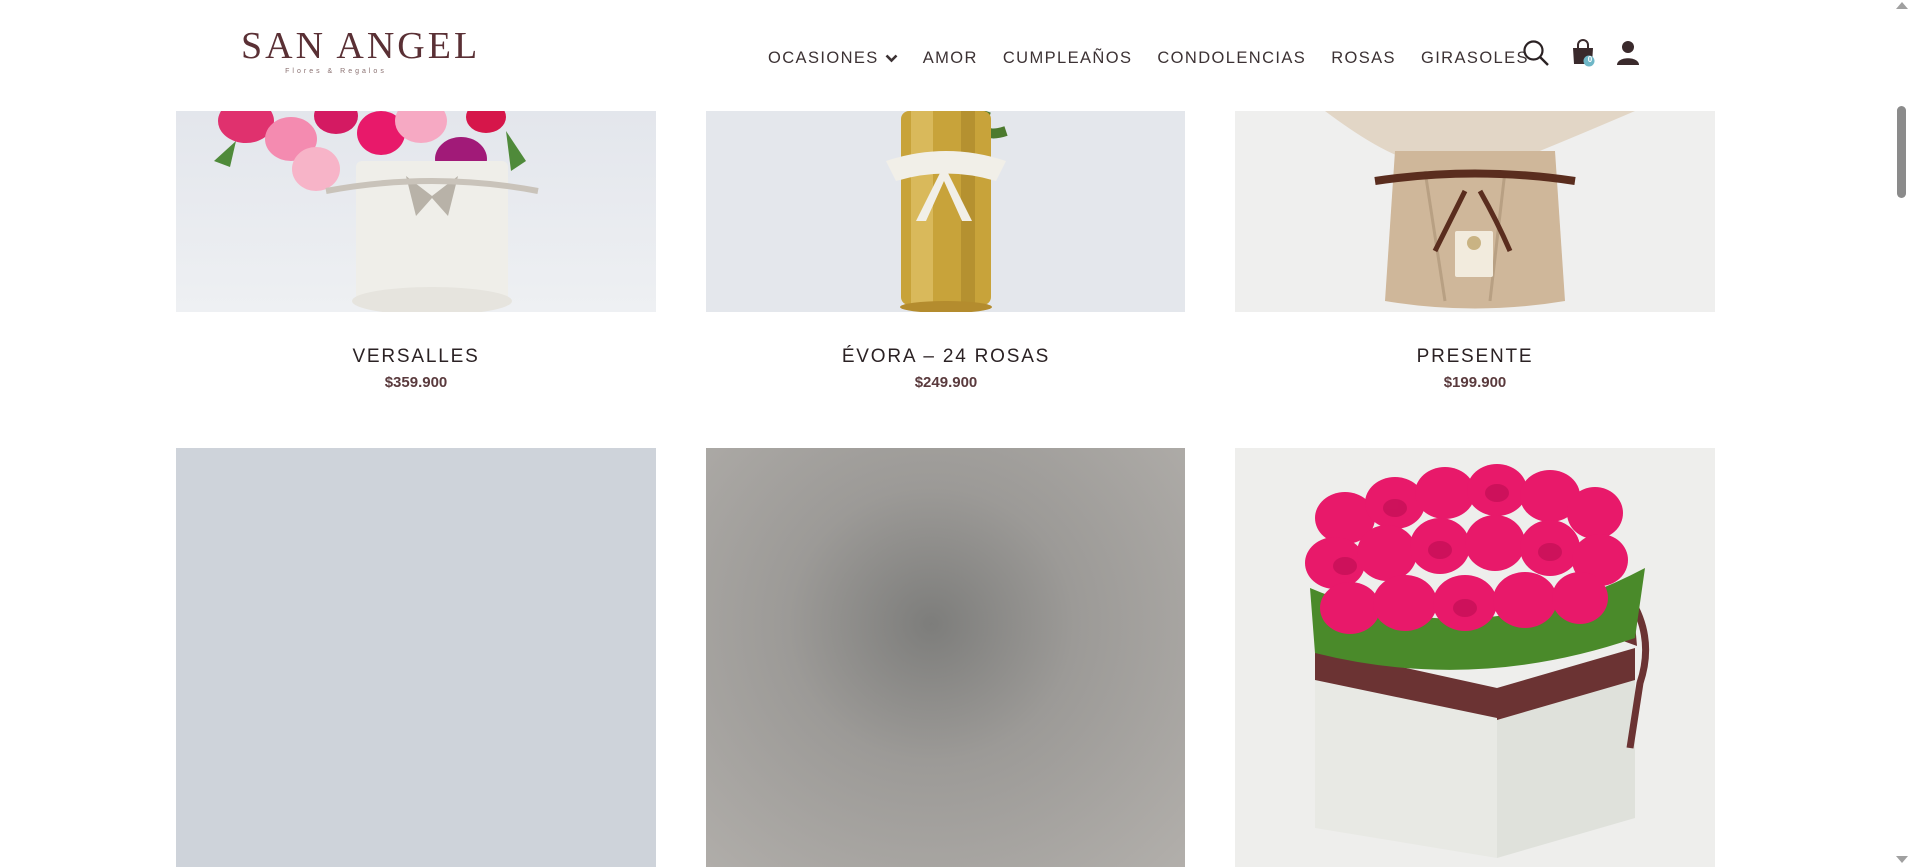 The width and height of the screenshot is (1910, 867). What do you see at coordinates (1590, 59) in the screenshot?
I see `cart-count-badge: 0` at bounding box center [1590, 59].